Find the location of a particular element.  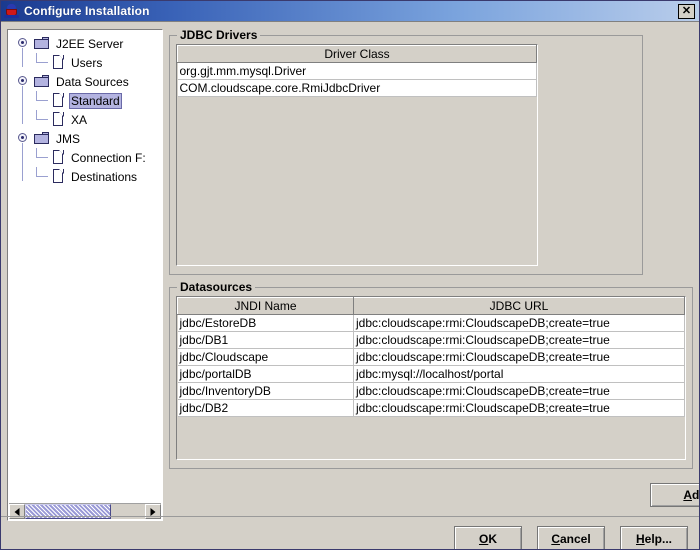

cancel-mnemonic: C is located at coordinates (555, 538).